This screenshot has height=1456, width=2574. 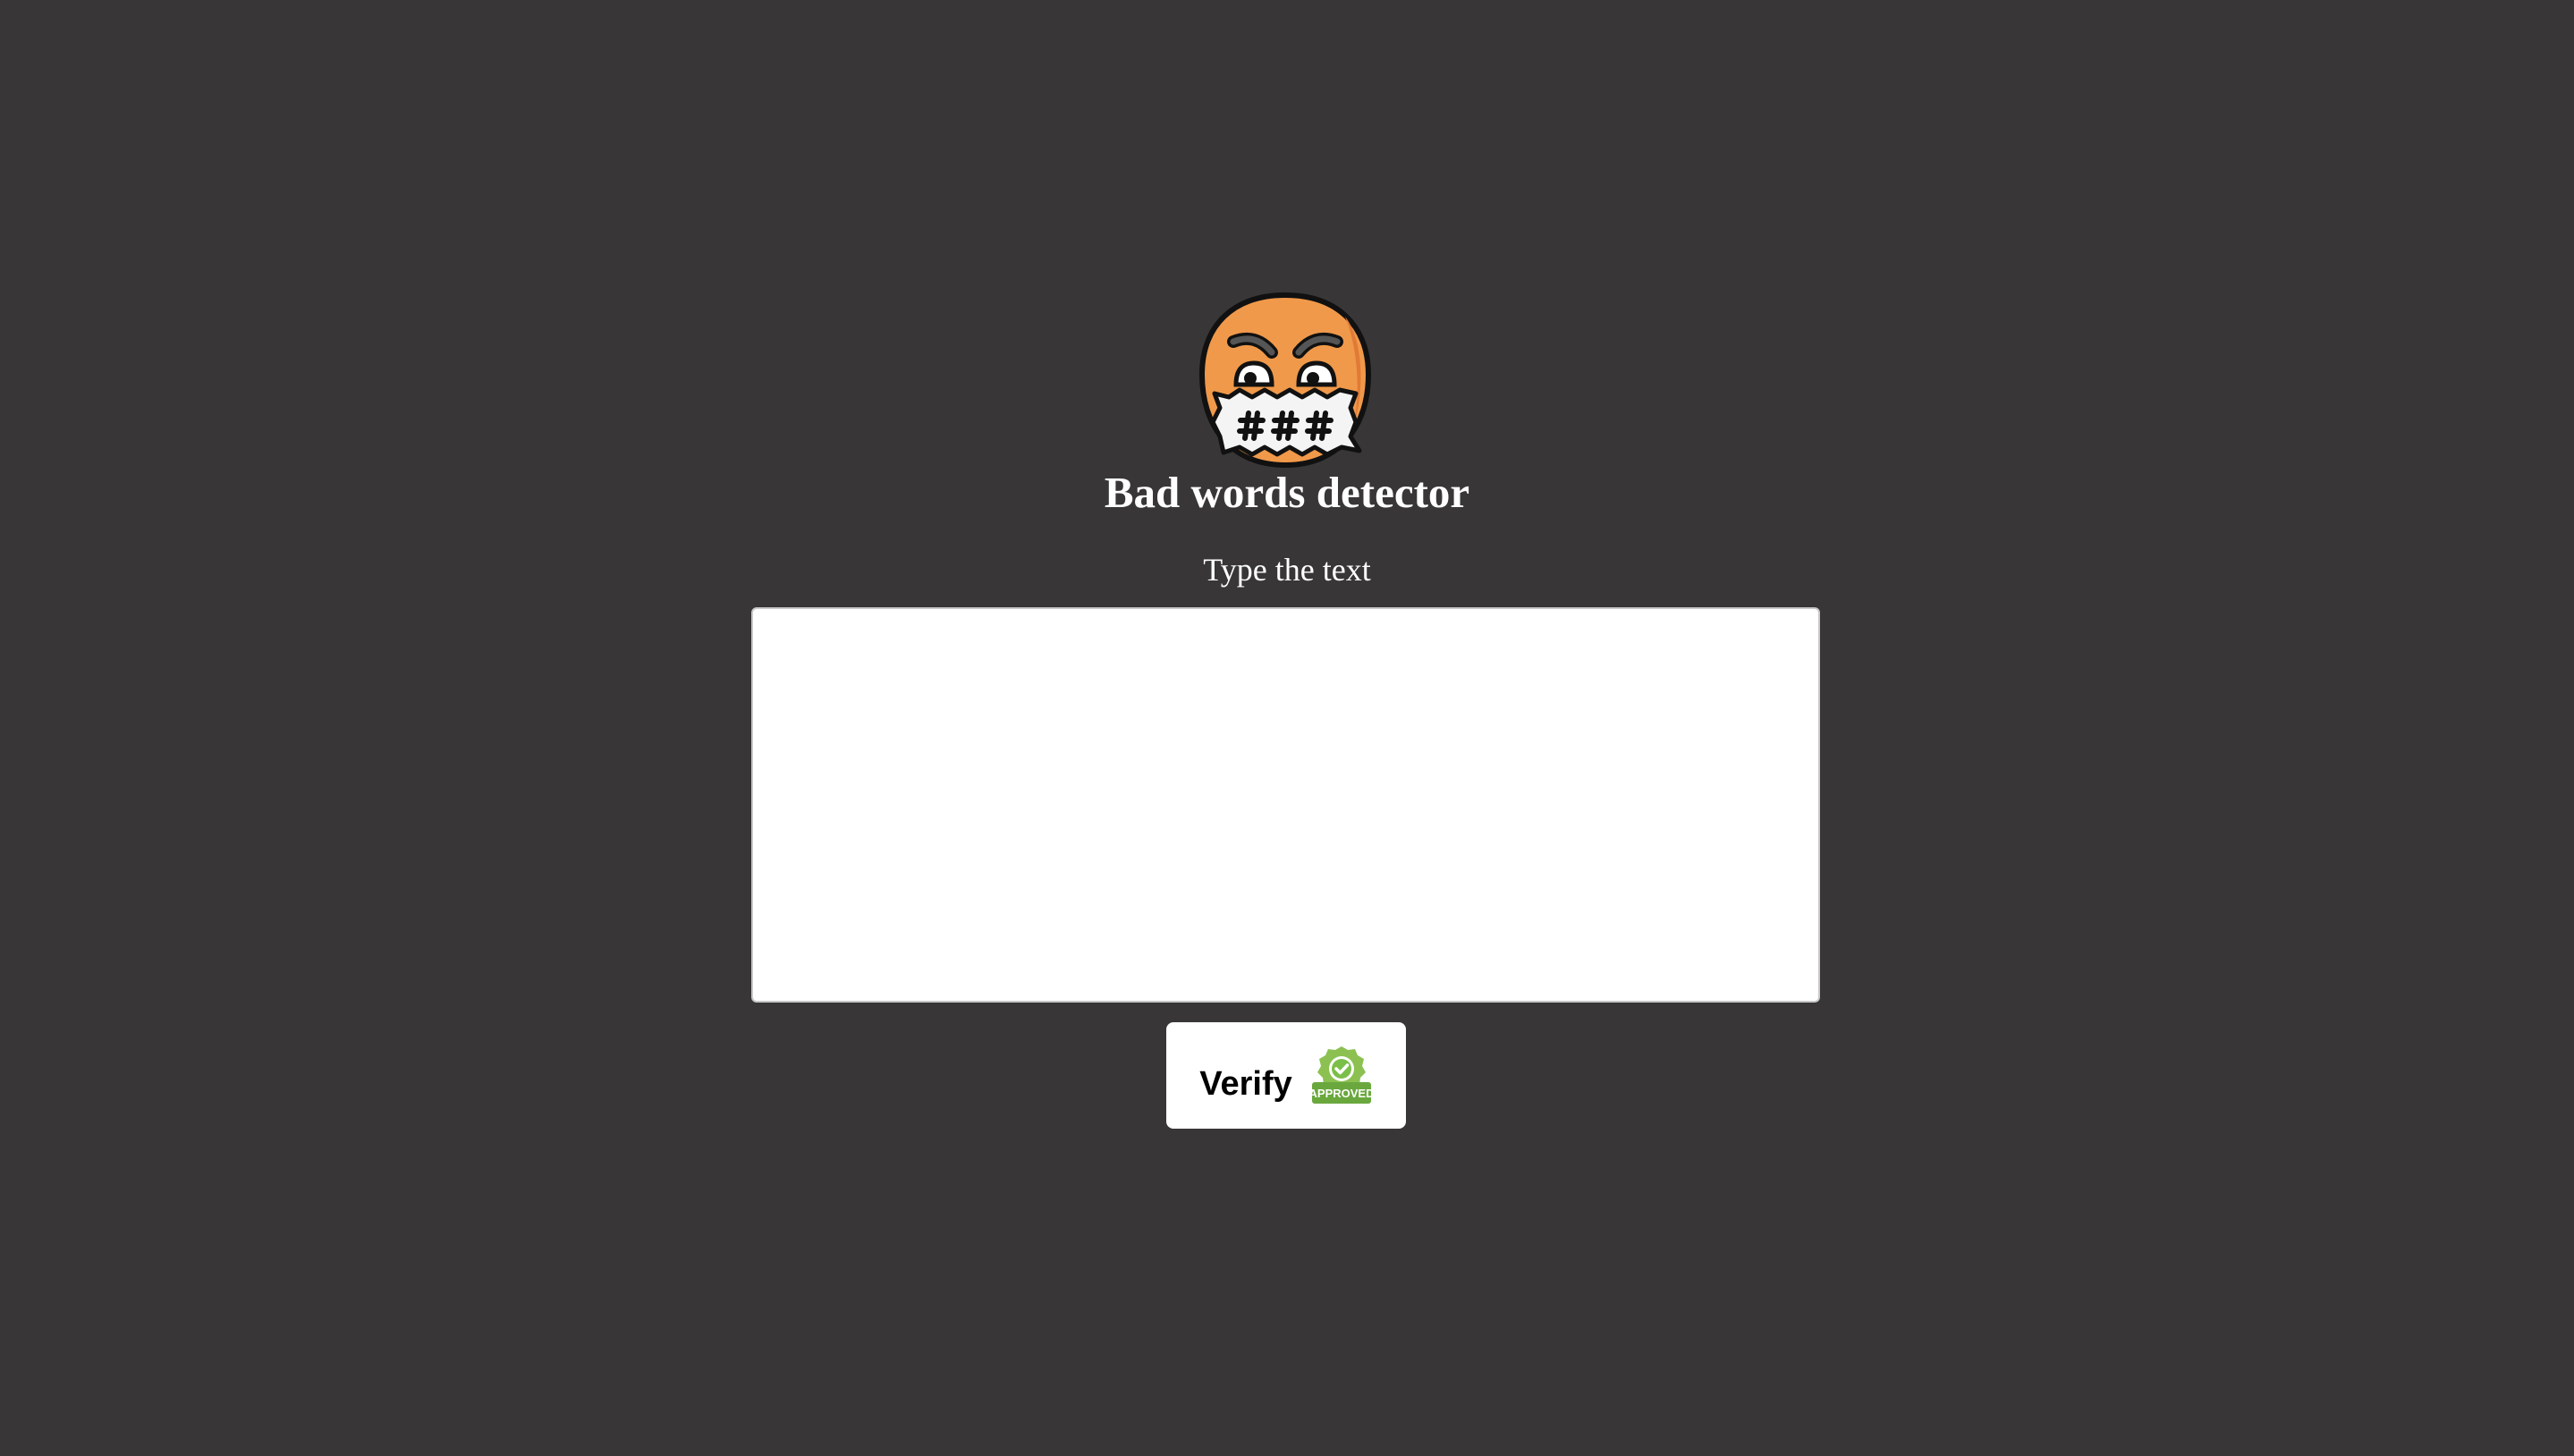 I want to click on verify-button-label: Verify, so click(x=1245, y=1084).